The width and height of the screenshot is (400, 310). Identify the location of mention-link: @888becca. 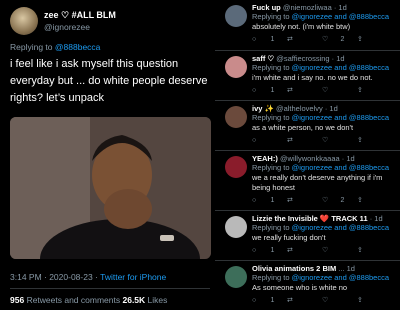
(78, 47).